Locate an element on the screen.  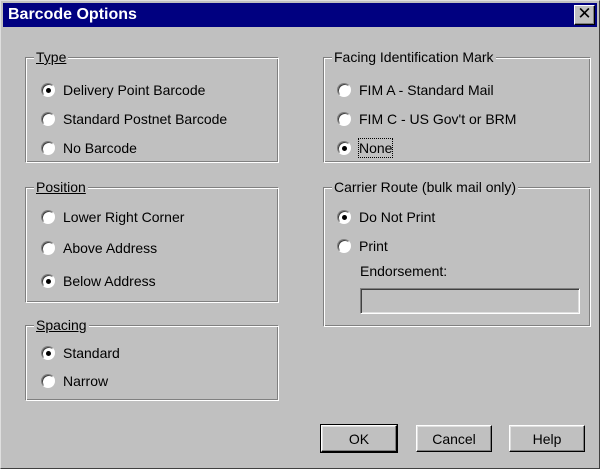
type-group-label-text: Type is located at coordinates (51, 57).